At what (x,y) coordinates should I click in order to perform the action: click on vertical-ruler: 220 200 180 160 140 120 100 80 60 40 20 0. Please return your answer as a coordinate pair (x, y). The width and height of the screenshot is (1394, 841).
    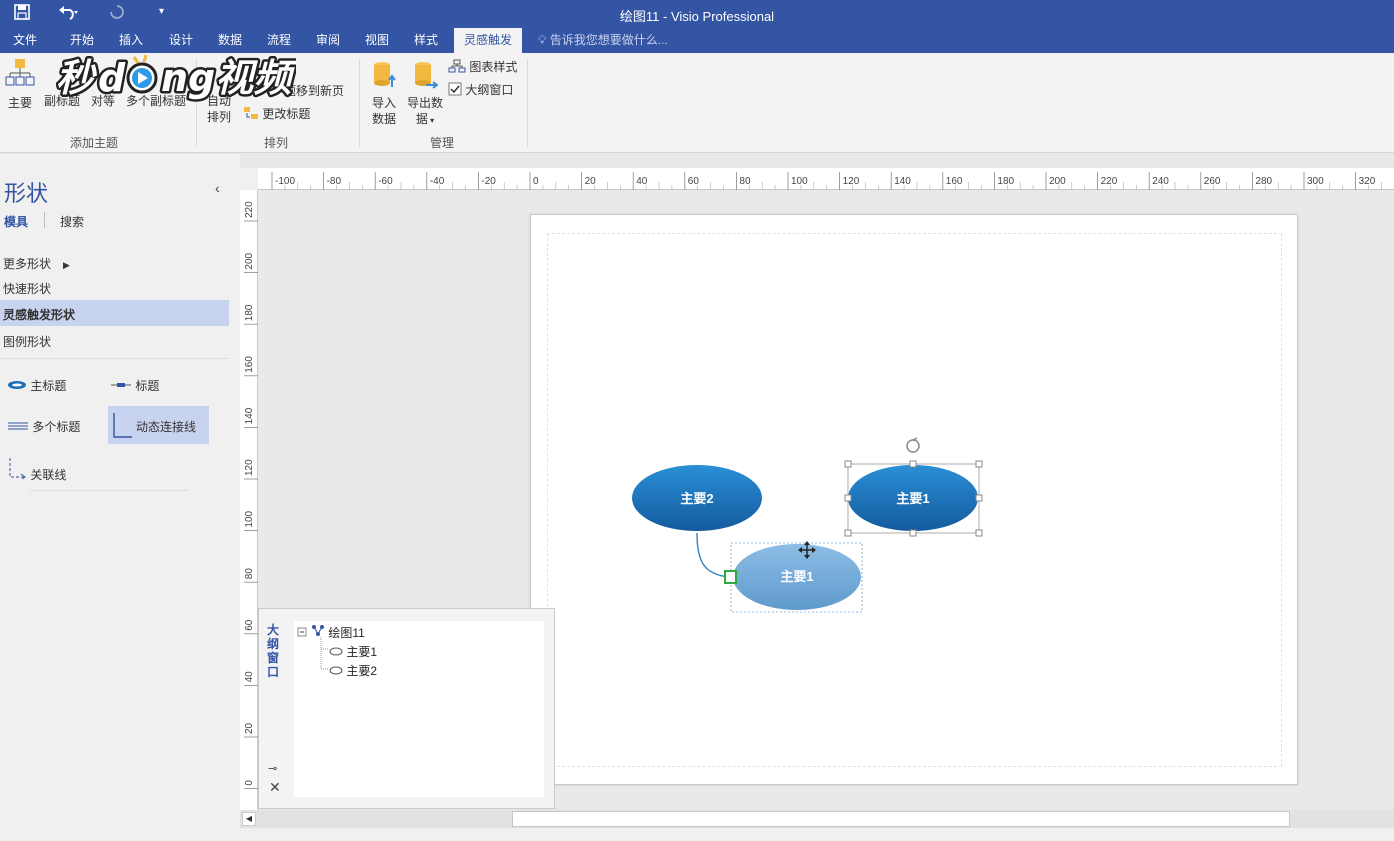
    Looking at the image, I should click on (249, 500).